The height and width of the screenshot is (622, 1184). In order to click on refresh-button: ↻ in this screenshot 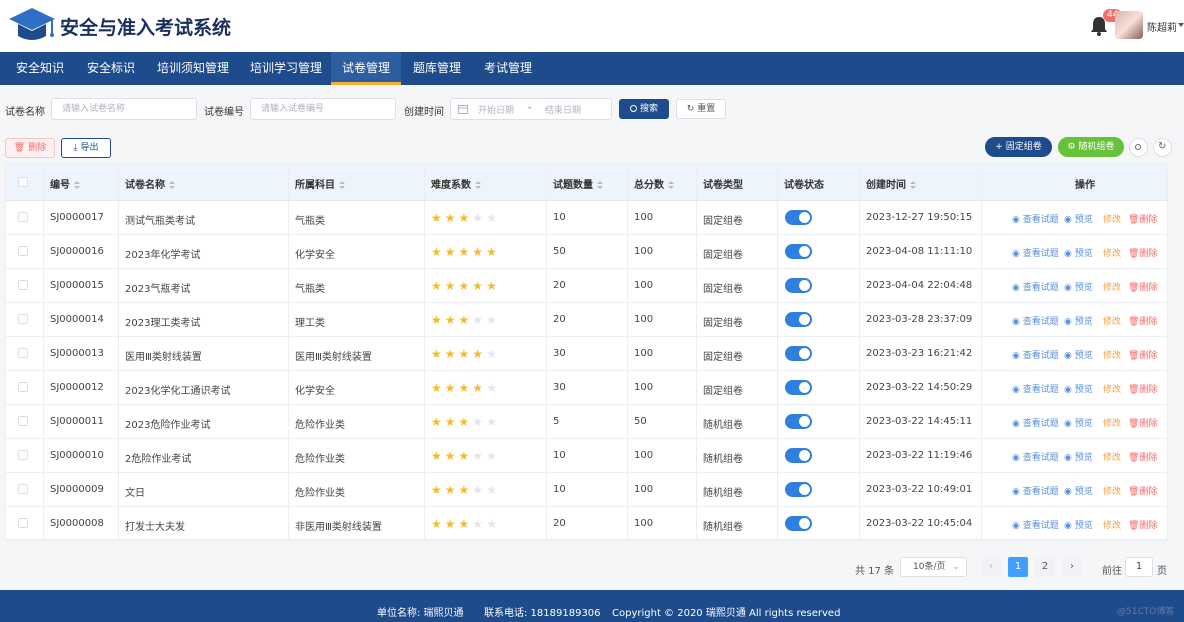, I will do `click(1162, 147)`.